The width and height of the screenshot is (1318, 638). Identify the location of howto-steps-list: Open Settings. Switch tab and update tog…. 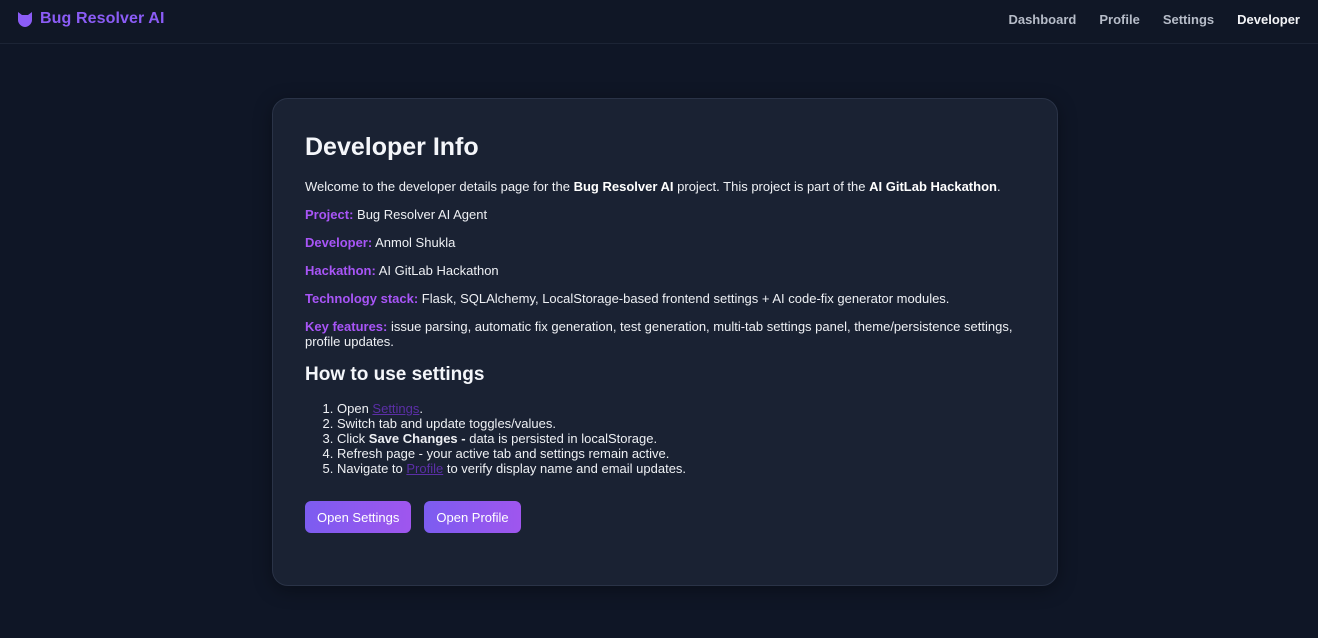
(665, 438).